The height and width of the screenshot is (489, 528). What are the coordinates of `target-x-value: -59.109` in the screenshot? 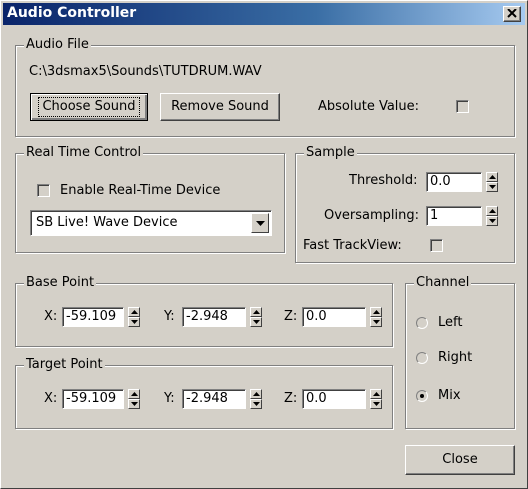 It's located at (91, 398).